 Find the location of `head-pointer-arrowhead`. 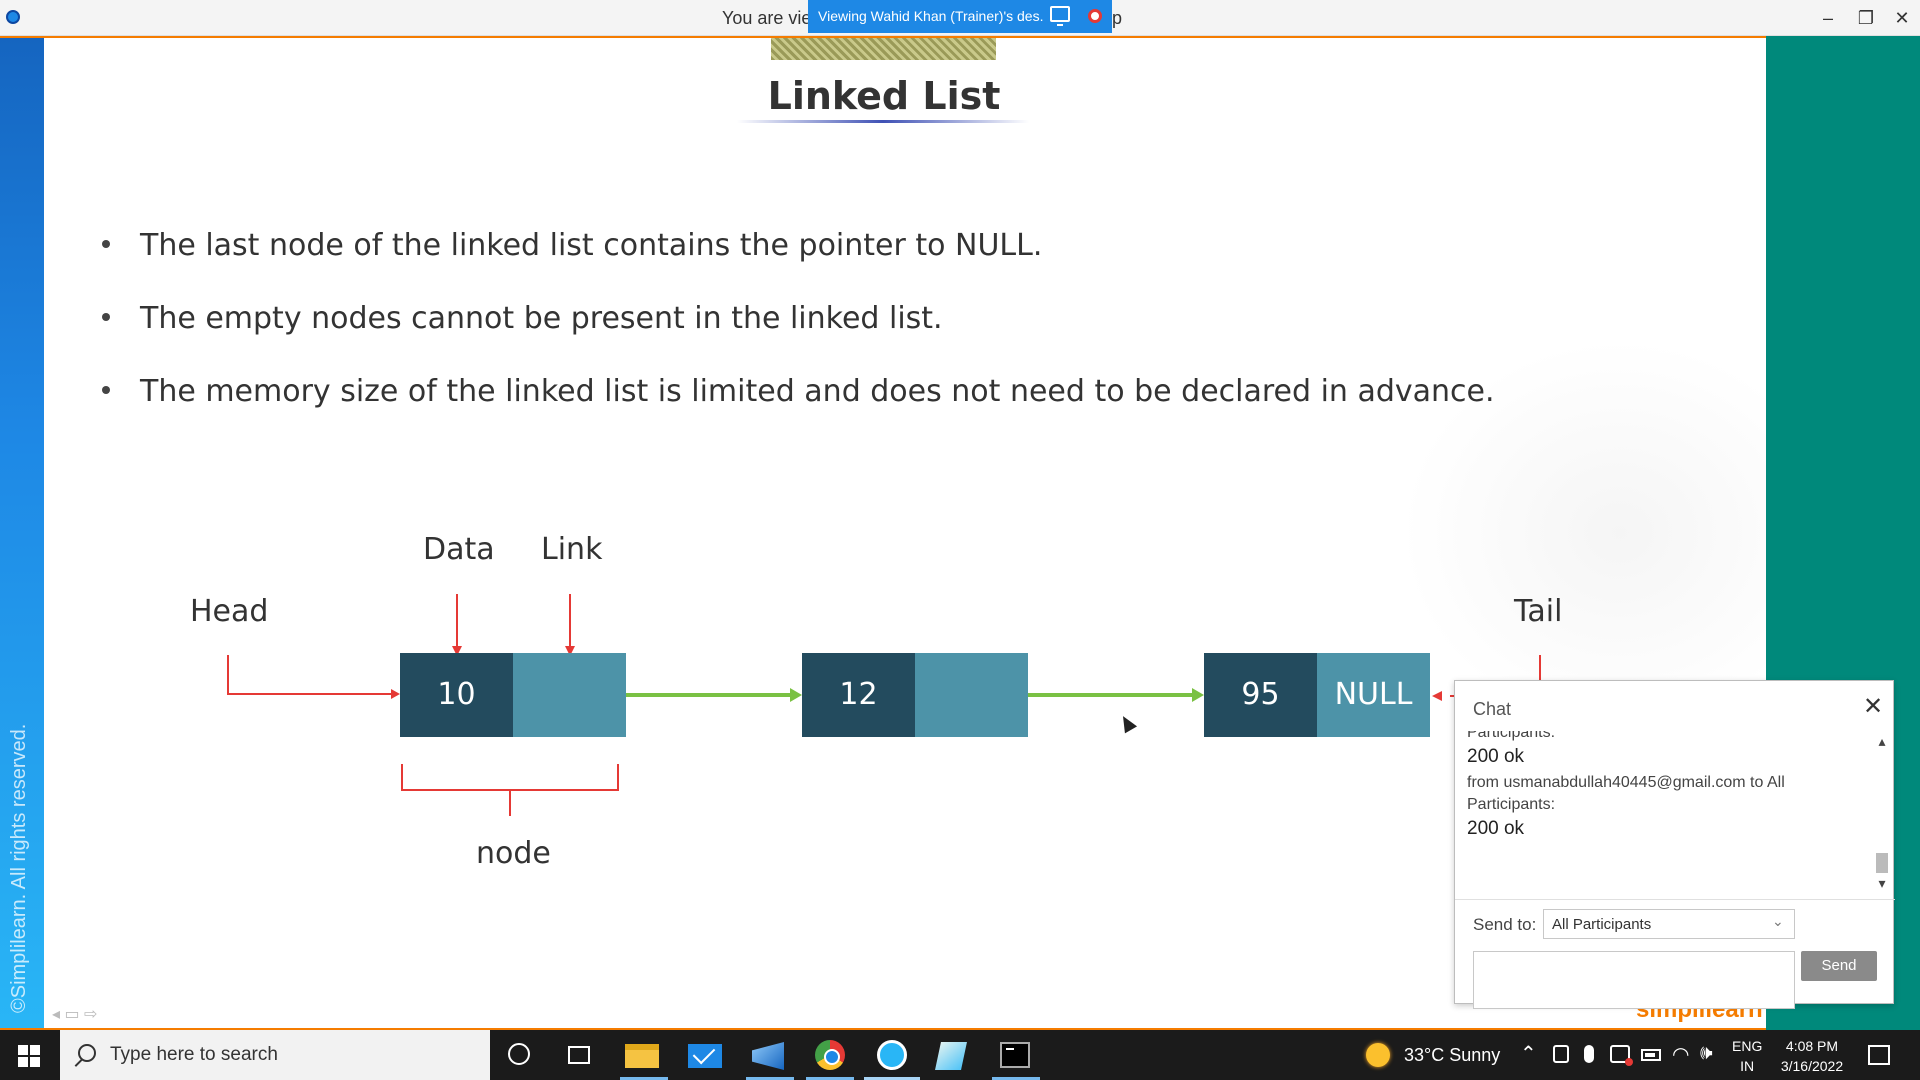

head-pointer-arrowhead is located at coordinates (395, 694).